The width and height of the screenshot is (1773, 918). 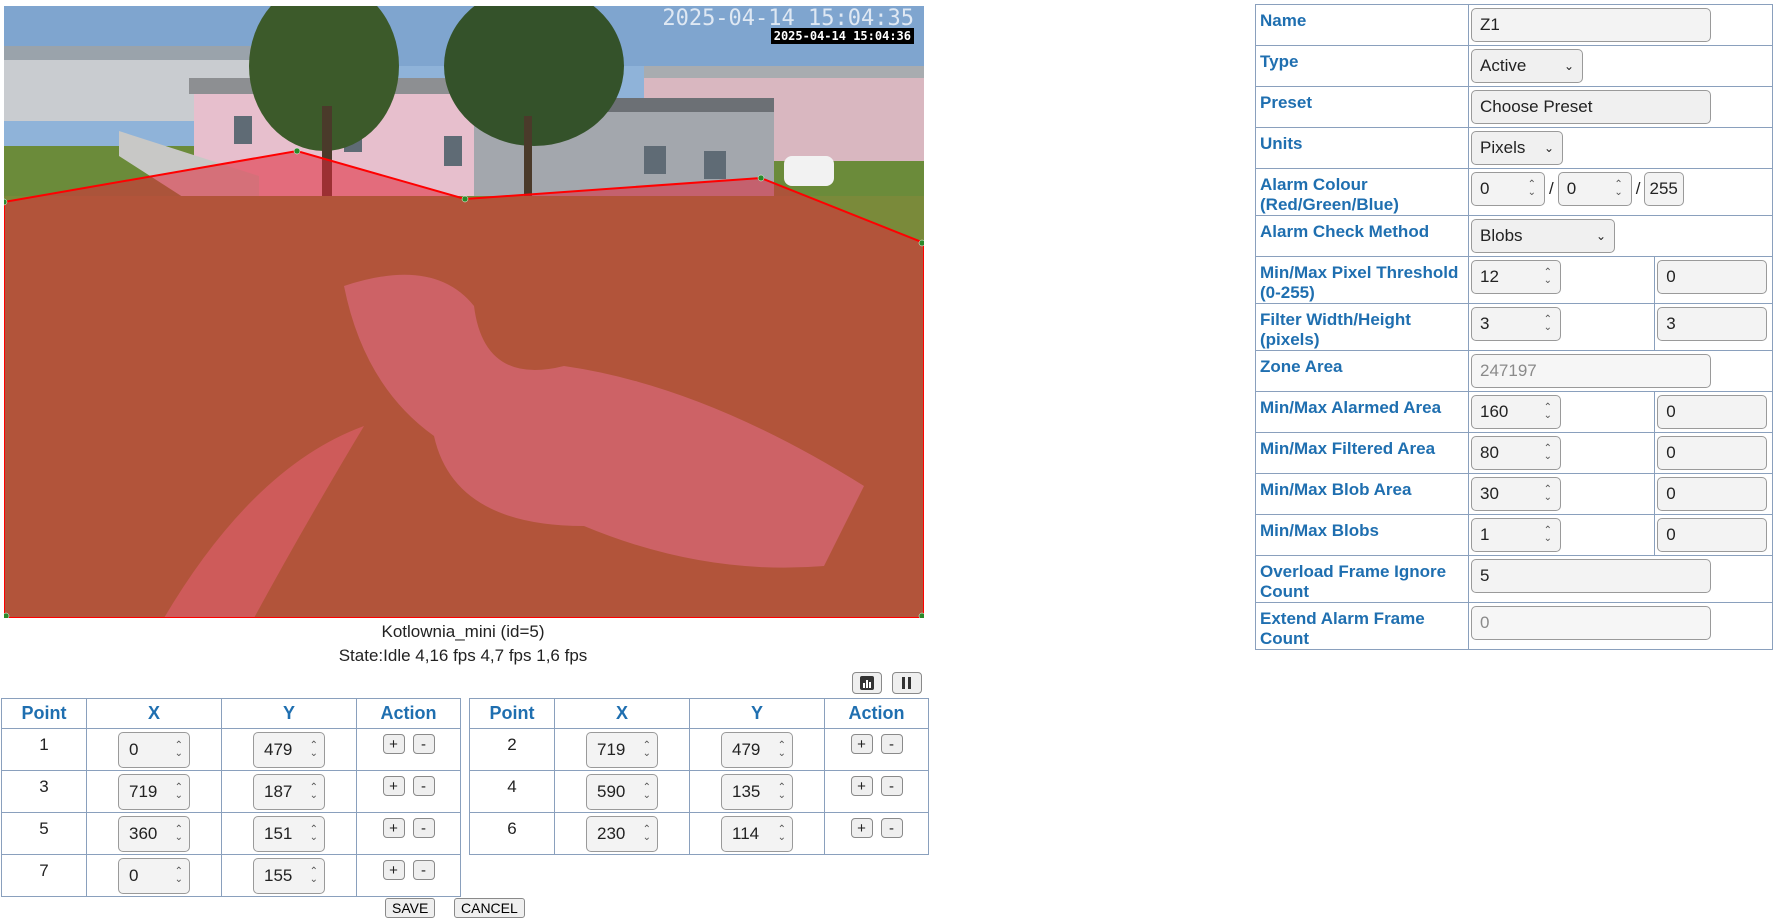 I want to click on y-input: 155 ⌃ ⌄, so click(x=289, y=875).